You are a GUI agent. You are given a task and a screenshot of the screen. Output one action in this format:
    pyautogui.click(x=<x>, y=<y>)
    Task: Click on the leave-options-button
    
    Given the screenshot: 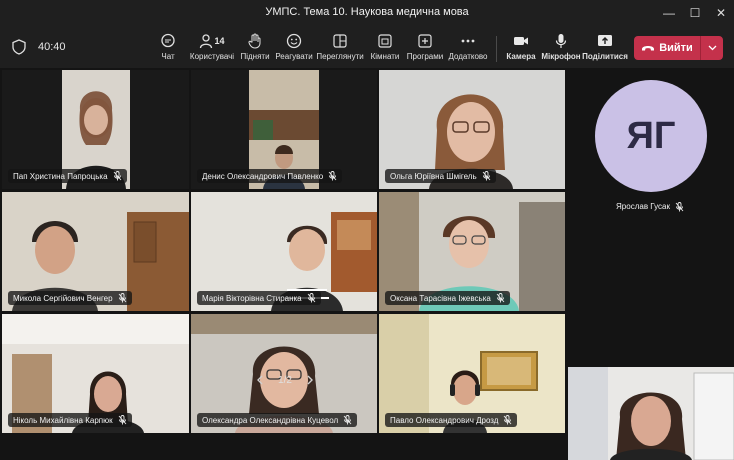 What is the action you would take?
    pyautogui.click(x=712, y=48)
    